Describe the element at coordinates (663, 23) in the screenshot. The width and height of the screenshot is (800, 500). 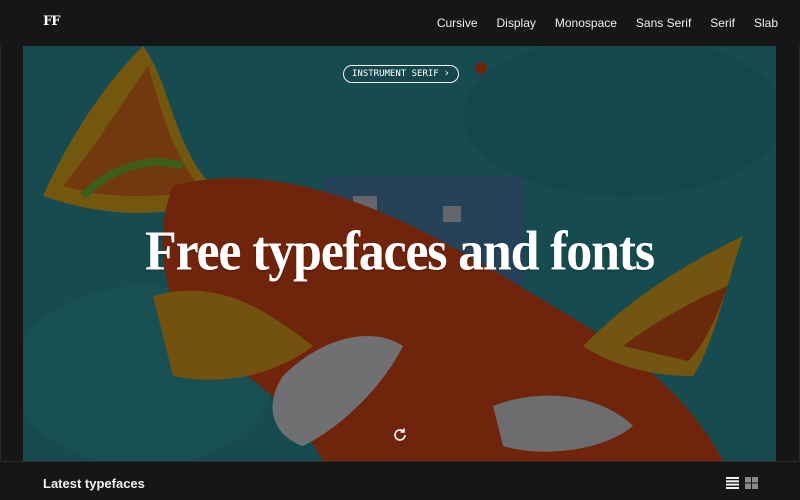
I see `nav-sans-serif: Sans Serif` at that location.